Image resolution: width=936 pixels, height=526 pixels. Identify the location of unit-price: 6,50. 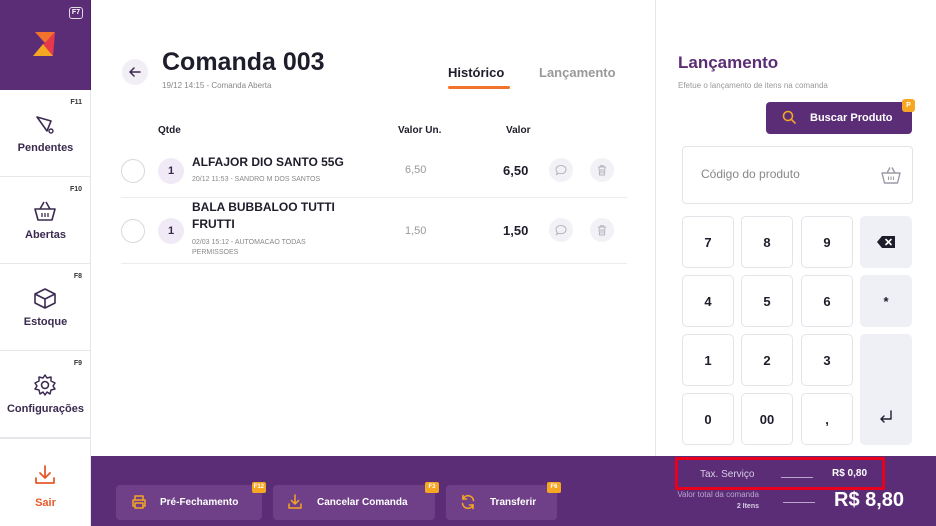
(416, 170).